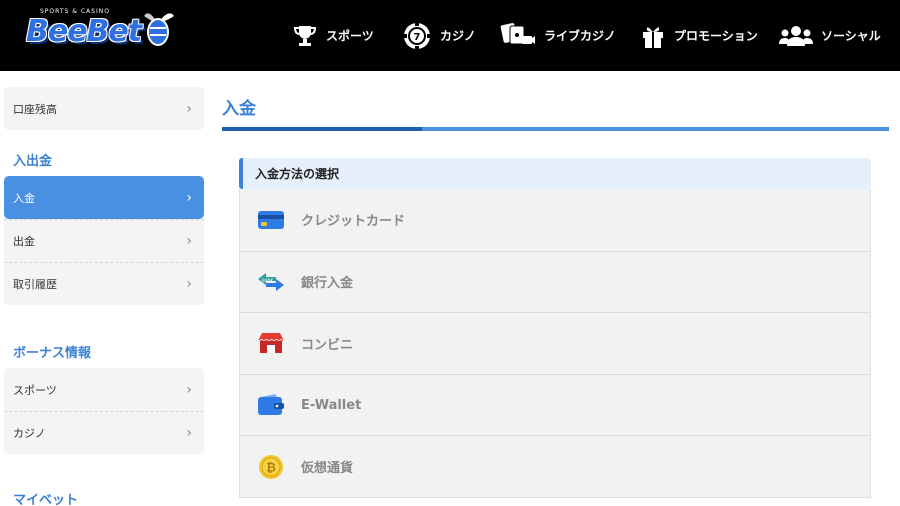 The width and height of the screenshot is (900, 506). I want to click on crypto-coin-icon: ₿, so click(271, 467).